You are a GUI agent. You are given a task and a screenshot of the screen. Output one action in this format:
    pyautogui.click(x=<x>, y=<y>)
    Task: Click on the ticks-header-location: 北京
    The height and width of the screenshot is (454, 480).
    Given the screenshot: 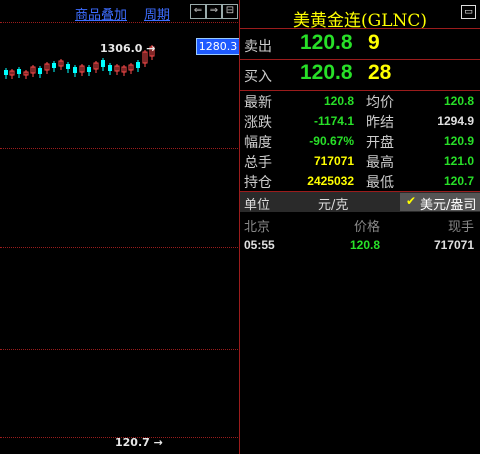 What is the action you would take?
    pyautogui.click(x=257, y=227)
    